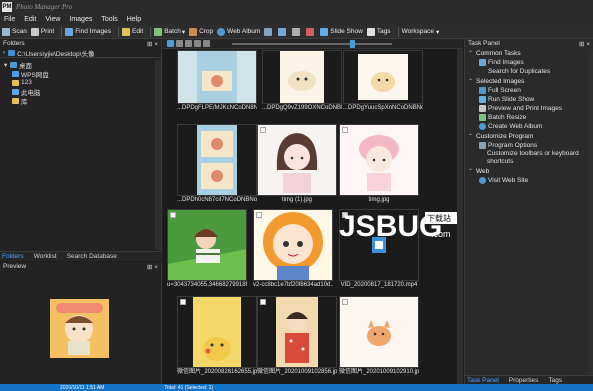 This screenshot has height=391, width=593. I want to click on tree-item-this-pc: 此电脑, so click(82, 92).